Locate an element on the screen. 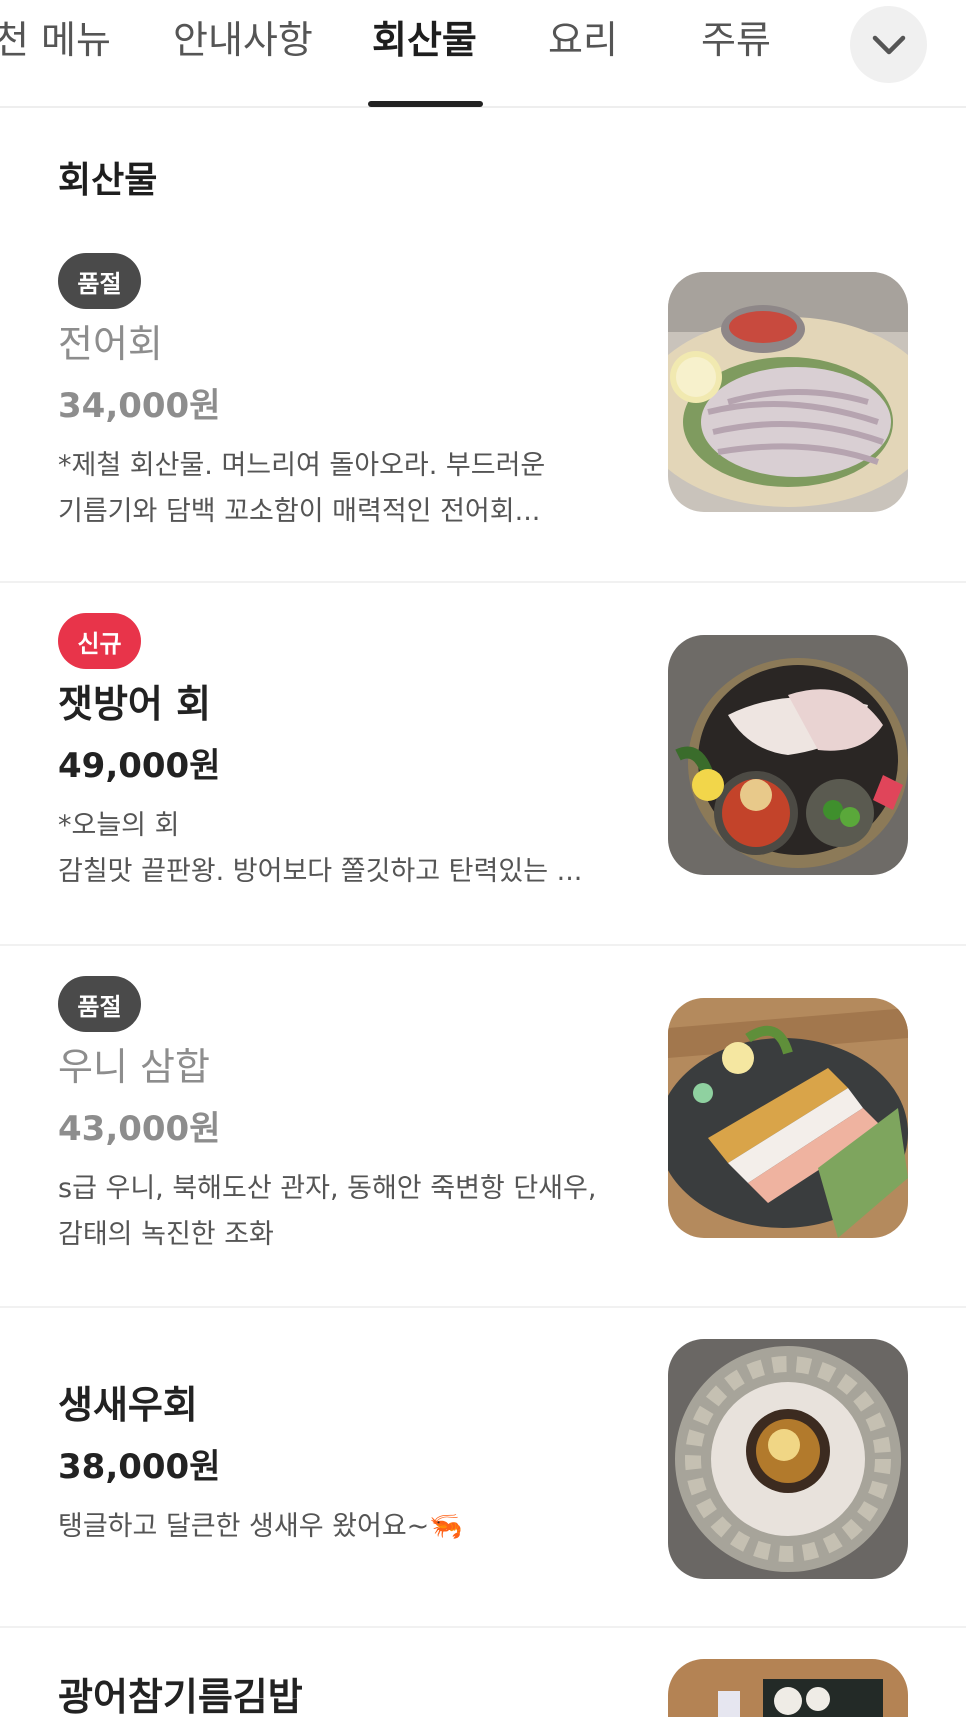 The height and width of the screenshot is (1717, 966). tab-drinks: 주류 is located at coordinates (736, 40).